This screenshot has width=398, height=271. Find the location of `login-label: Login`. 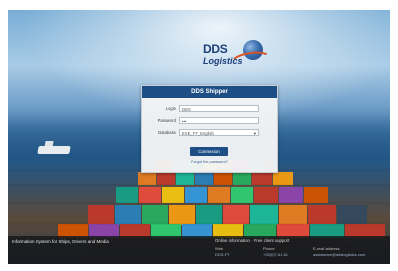

login-label: Login is located at coordinates (170, 108).